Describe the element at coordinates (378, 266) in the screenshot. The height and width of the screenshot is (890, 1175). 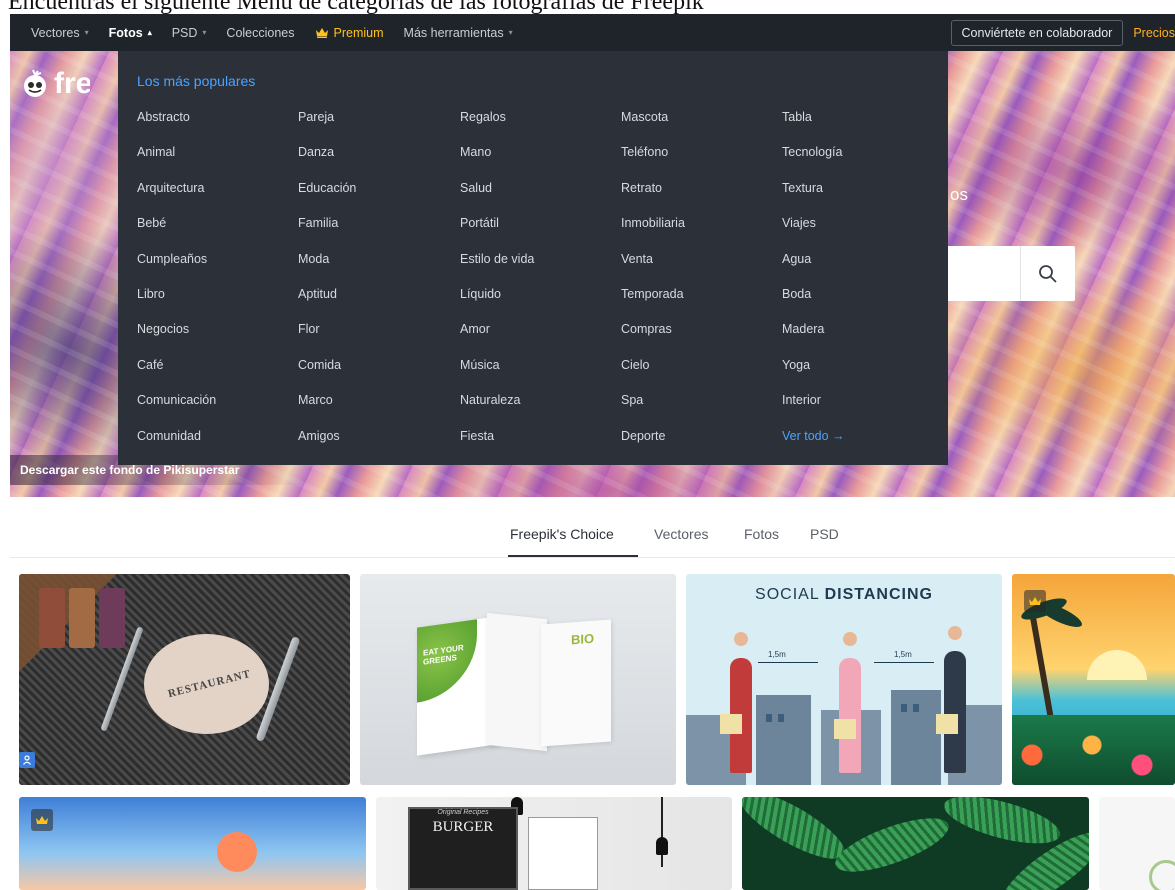
I see `category-link: Moda` at that location.